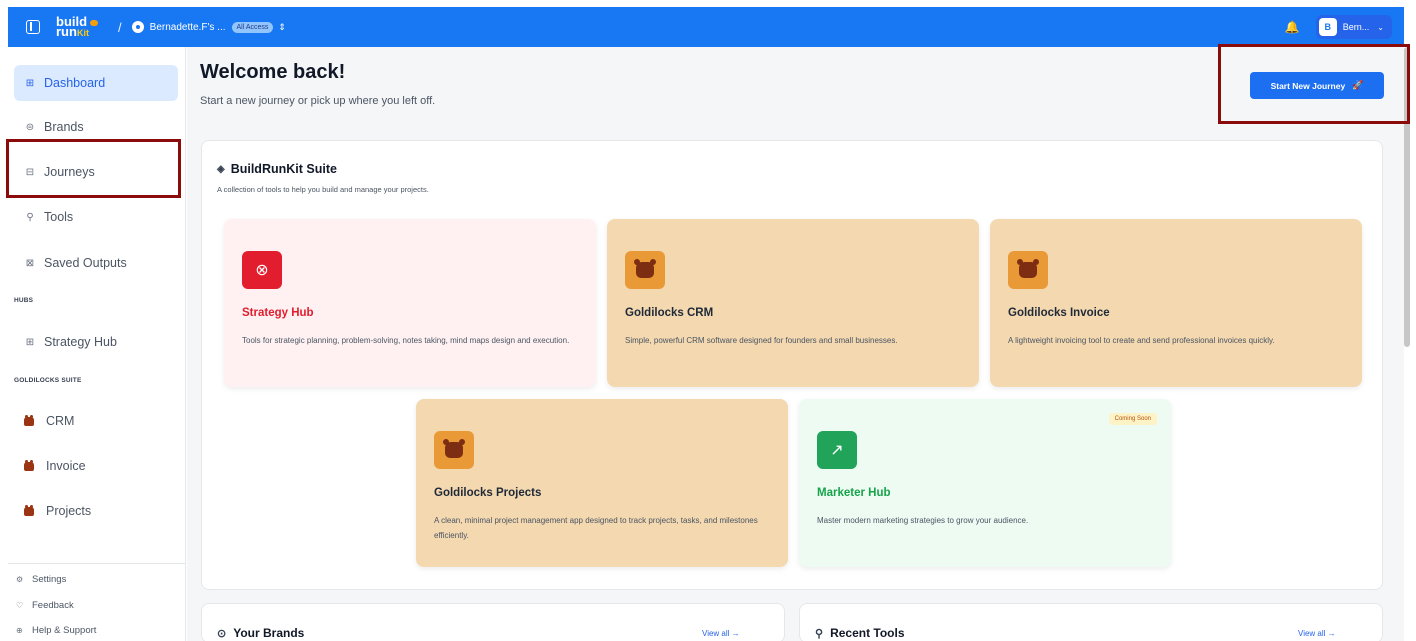 This screenshot has width=1416, height=641. What do you see at coordinates (30, 342) in the screenshot?
I see `strategy-hub-icon: ⊞` at bounding box center [30, 342].